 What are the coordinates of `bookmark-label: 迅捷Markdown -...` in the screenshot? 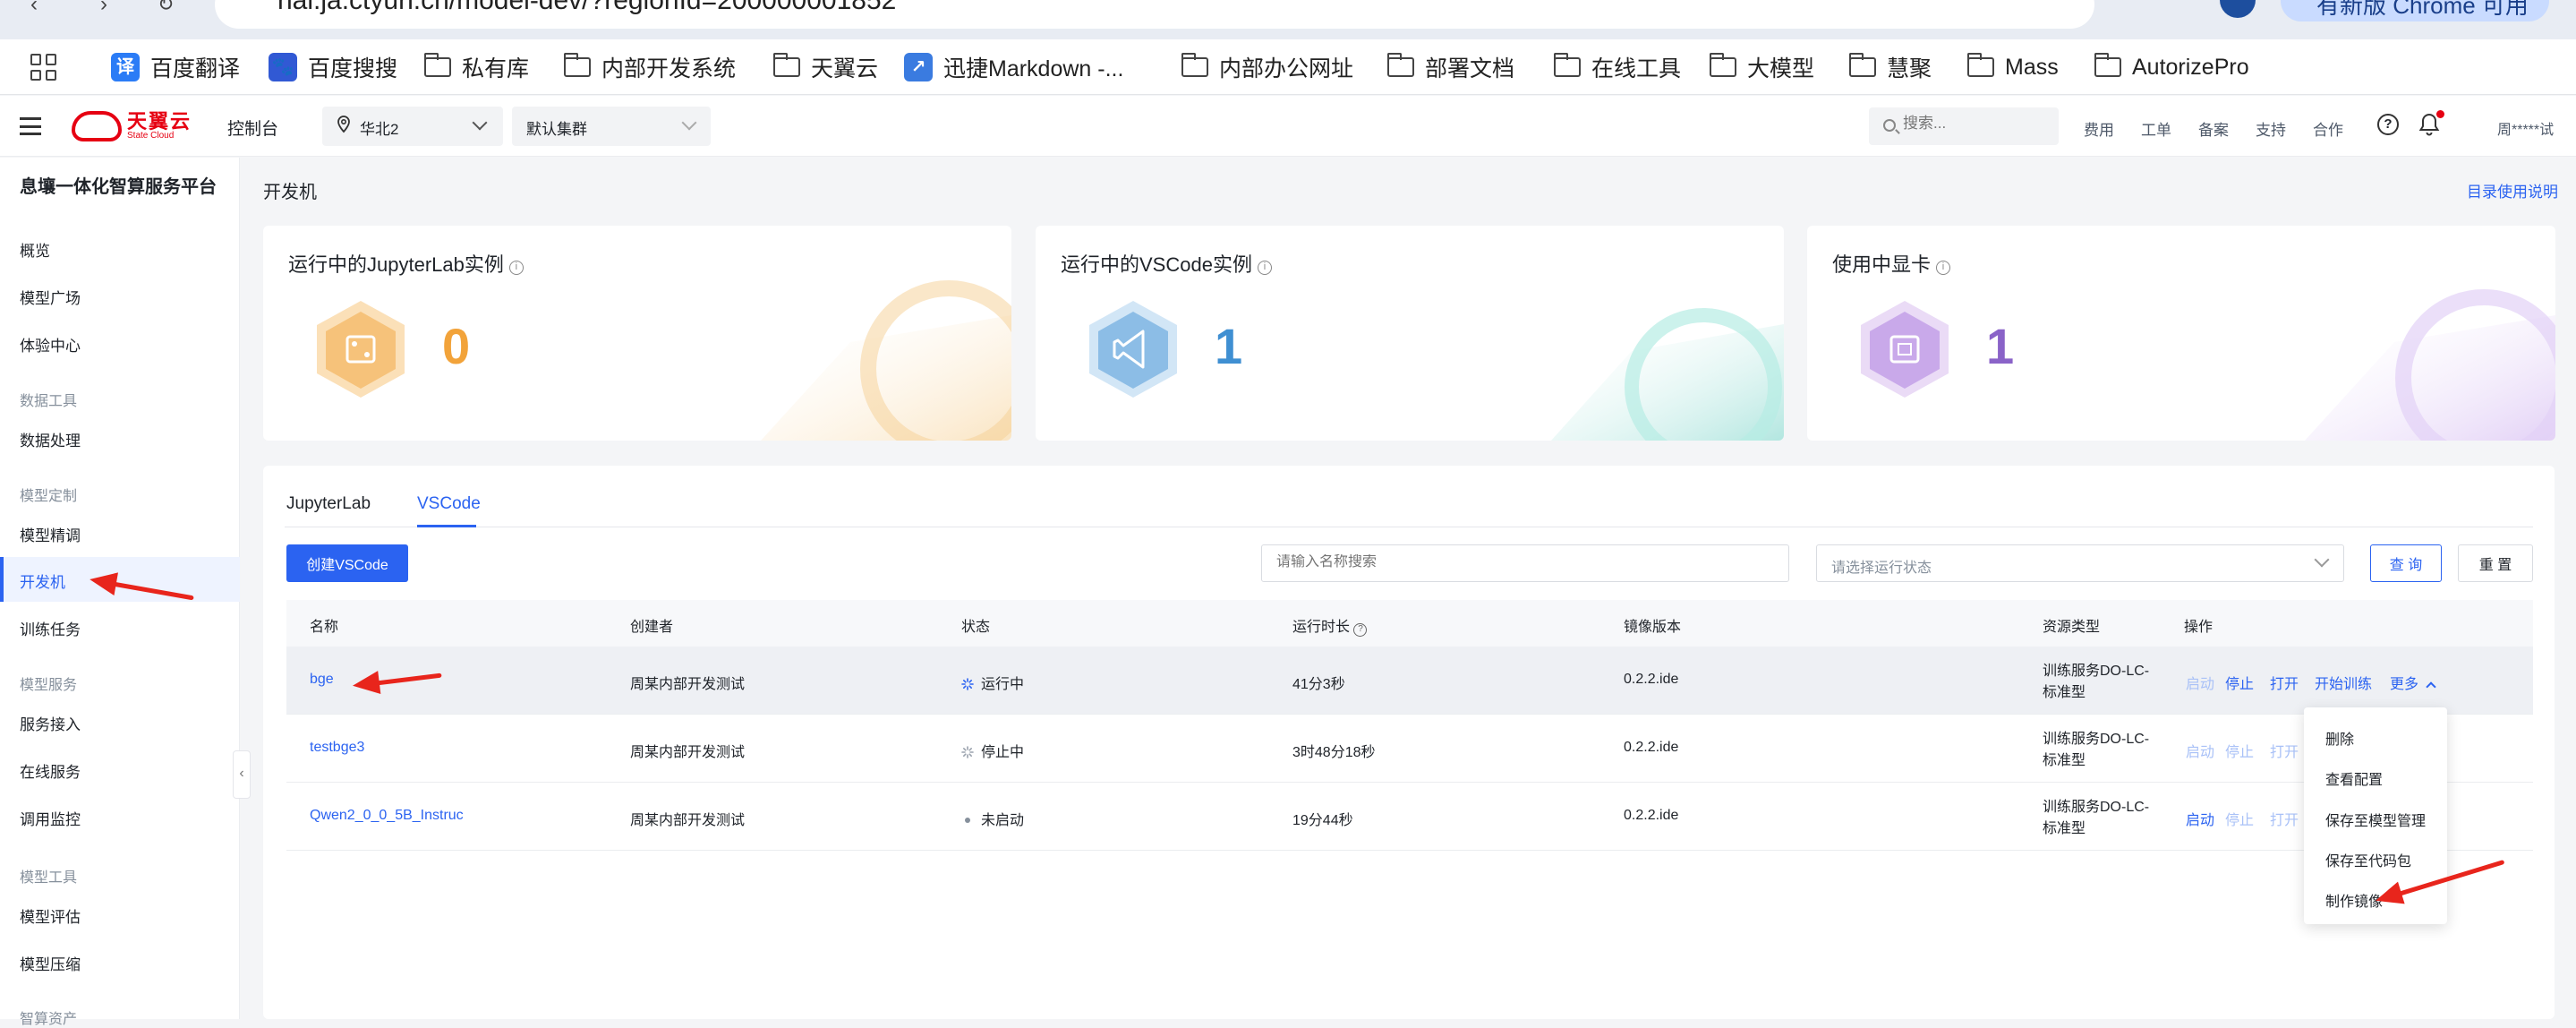 It's located at (1033, 68).